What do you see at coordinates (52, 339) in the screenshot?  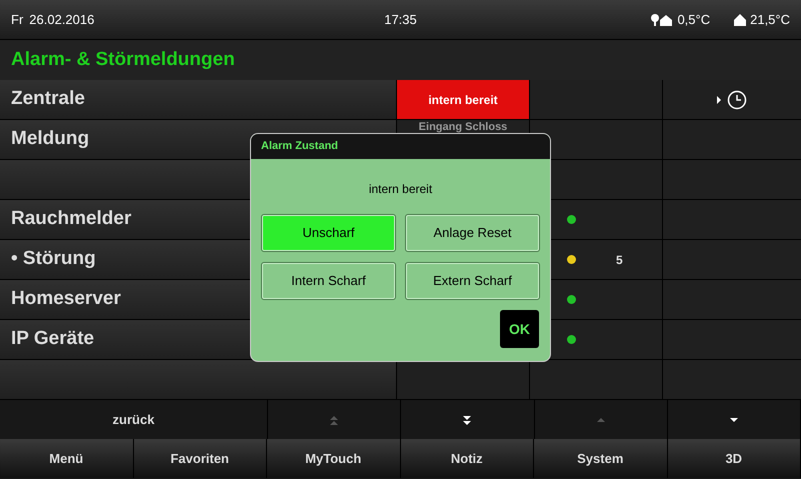 I see `row-label: IP Geräte` at bounding box center [52, 339].